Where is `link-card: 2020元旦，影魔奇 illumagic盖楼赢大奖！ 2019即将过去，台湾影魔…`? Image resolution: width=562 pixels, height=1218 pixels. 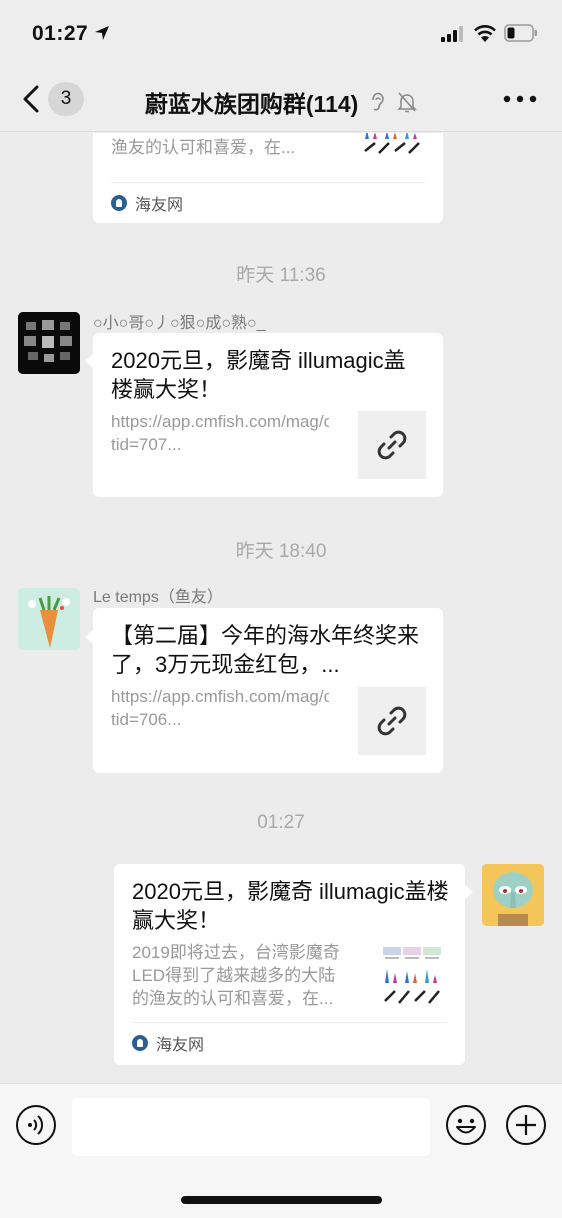
link-card: 2020元旦，影魔奇 illumagic盖楼赢大奖！ 2019即将过去，台湾影魔… is located at coordinates (289, 964).